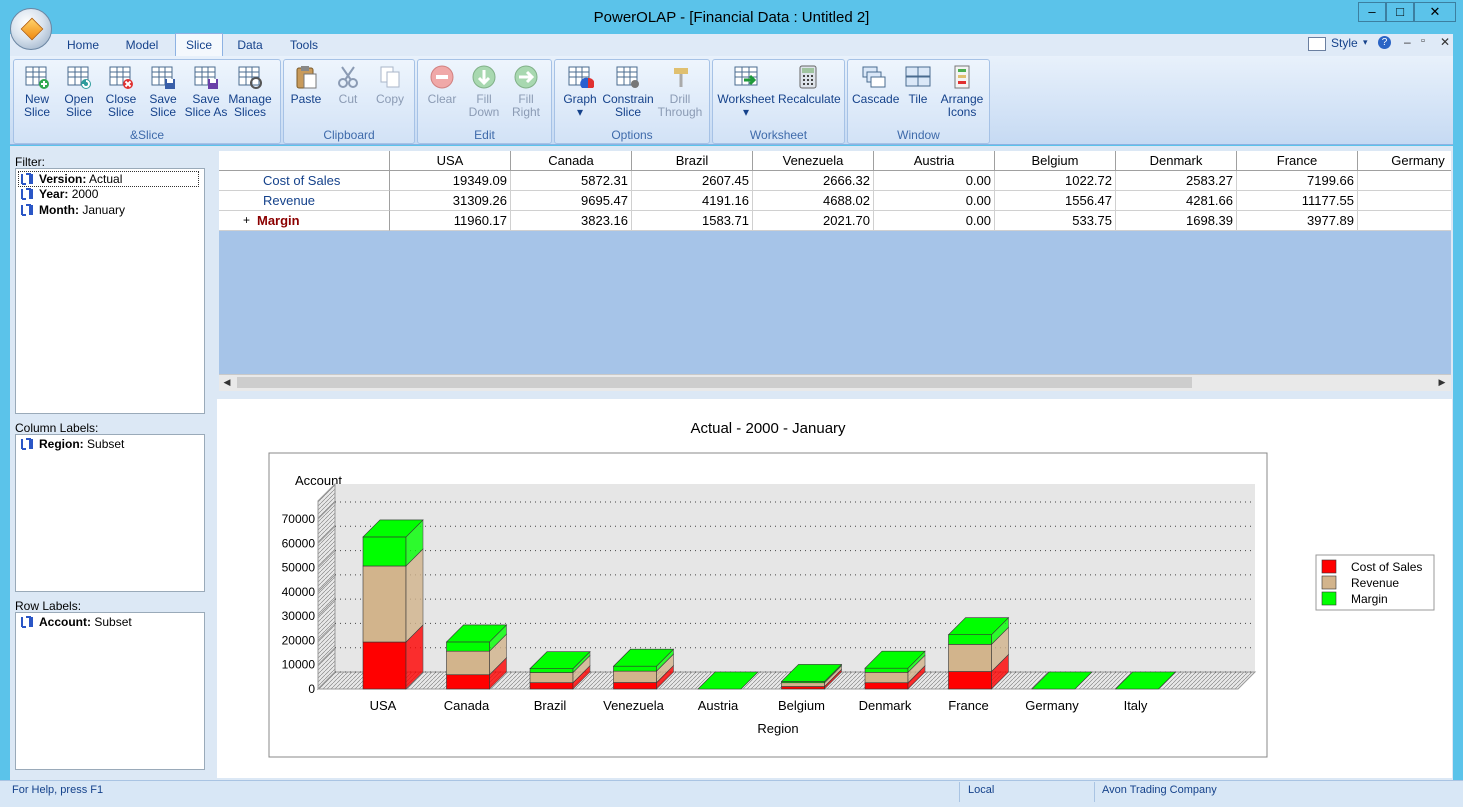 The width and height of the screenshot is (1463, 807). I want to click on clear-button: Clear, so click(442, 85).